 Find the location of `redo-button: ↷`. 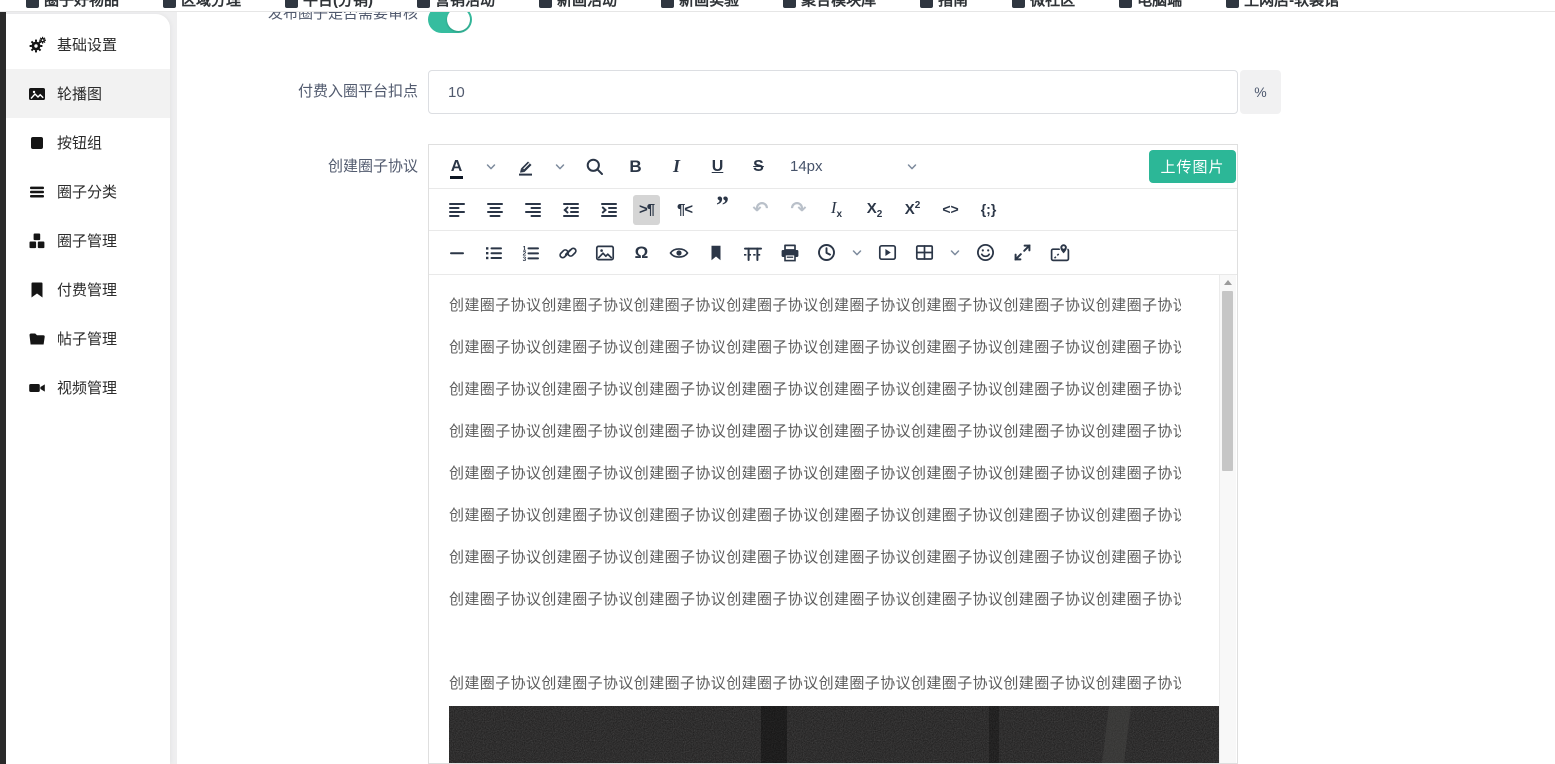

redo-button: ↷ is located at coordinates (798, 210).